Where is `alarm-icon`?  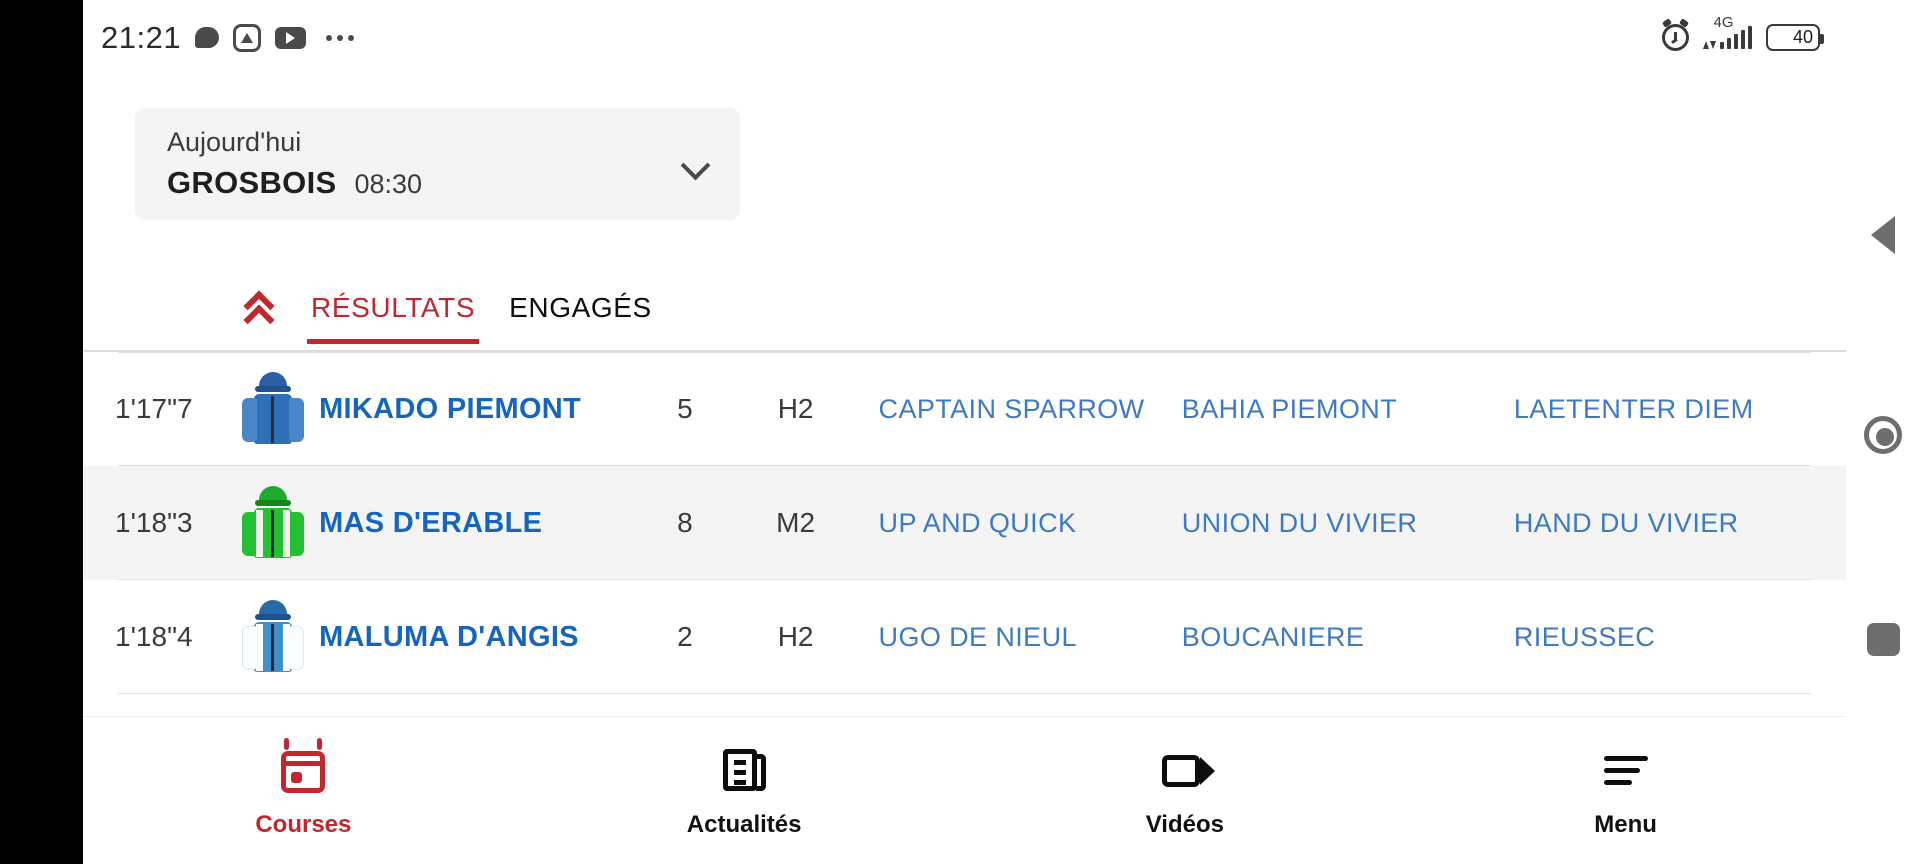
alarm-icon is located at coordinates (1675, 34).